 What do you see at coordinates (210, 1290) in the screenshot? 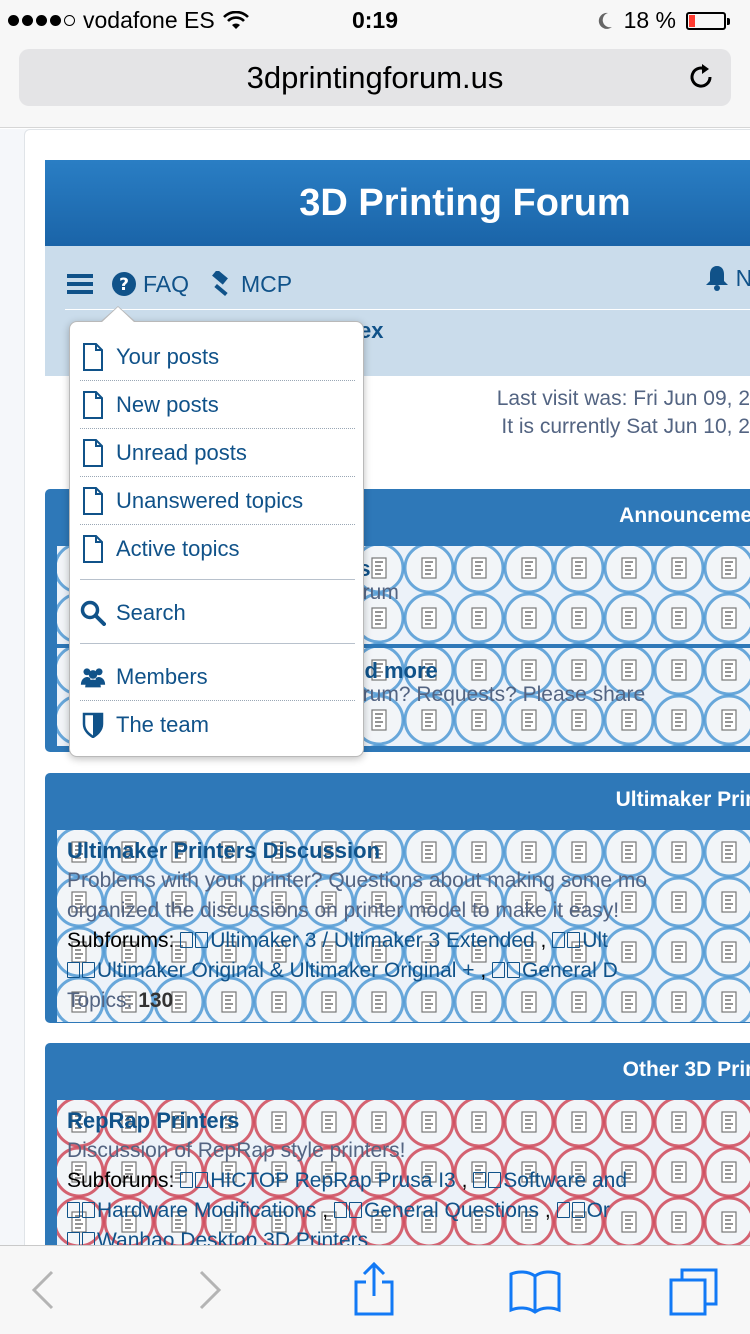
I see `forward-chevron-icon` at bounding box center [210, 1290].